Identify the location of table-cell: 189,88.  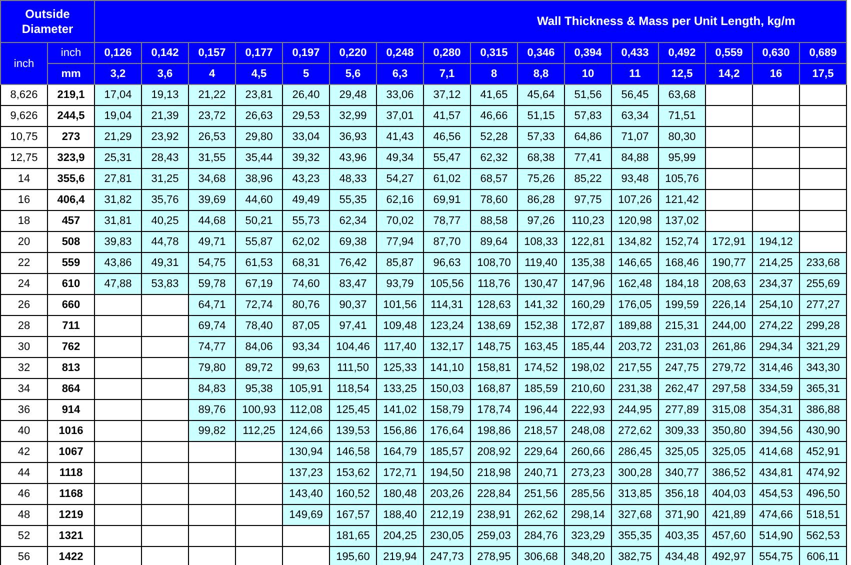
(635, 326).